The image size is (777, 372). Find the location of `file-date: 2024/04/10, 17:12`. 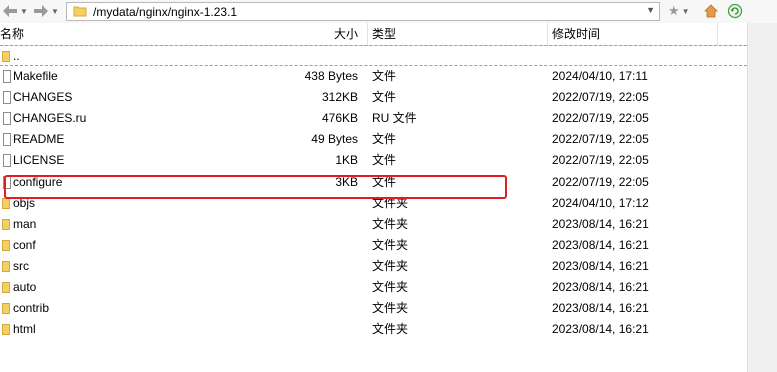

file-date: 2024/04/10, 17:12 is located at coordinates (600, 203).